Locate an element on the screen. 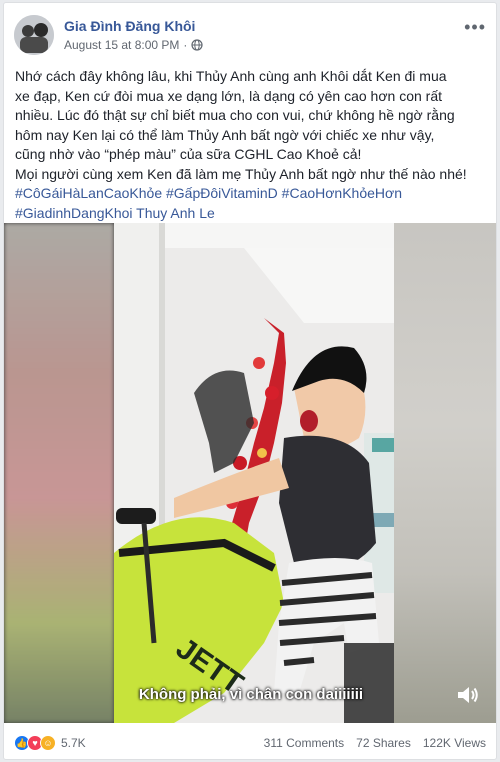 The image size is (500, 762). hashtags-line-2: #GiadinhDangKhoi Thuy Anh Le is located at coordinates (251, 214).